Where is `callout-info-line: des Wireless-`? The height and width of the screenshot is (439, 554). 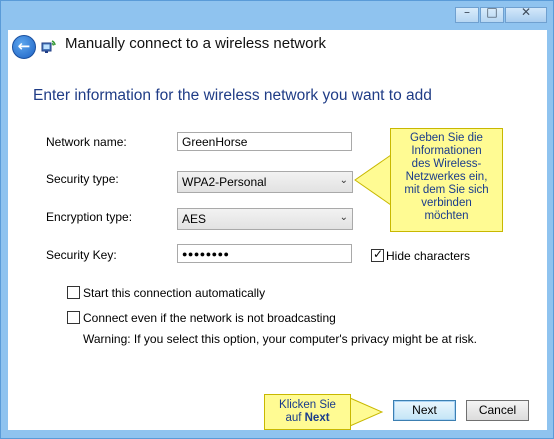 callout-info-line: des Wireless- is located at coordinates (446, 164).